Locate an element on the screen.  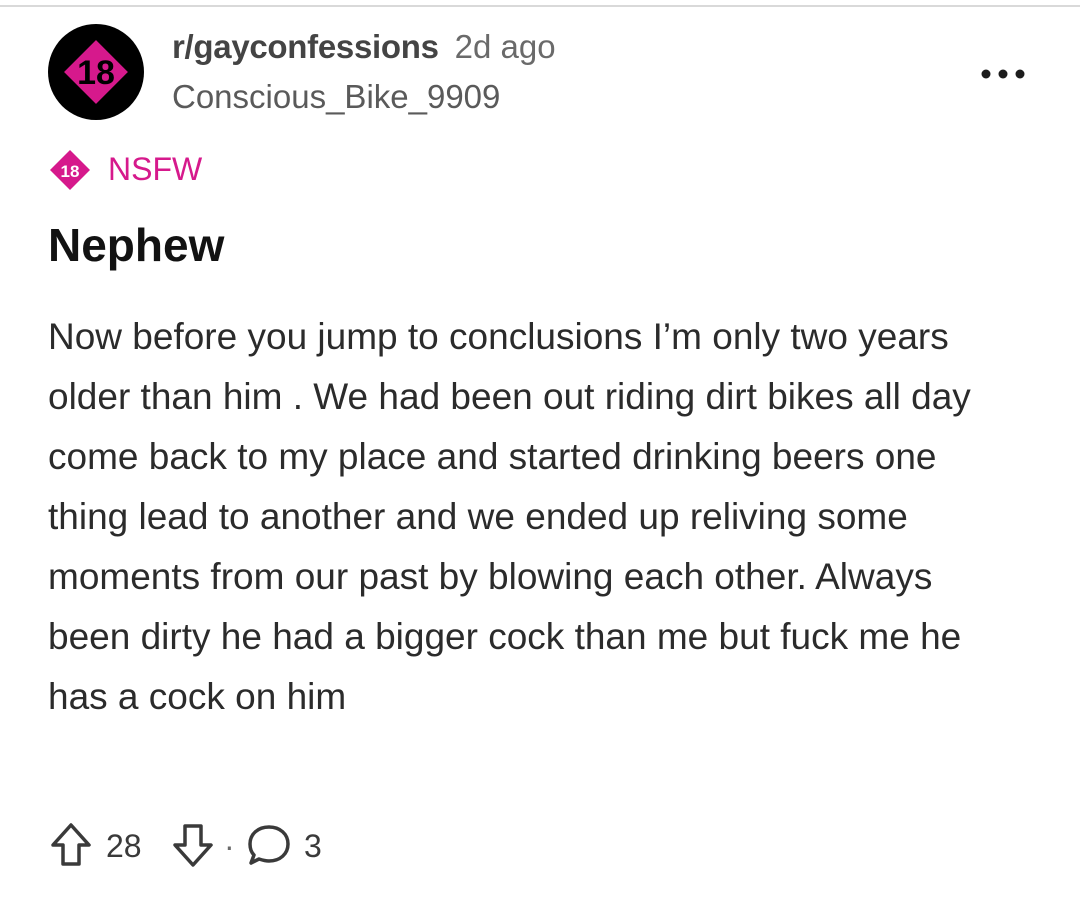
subreddit-avatar: 18 is located at coordinates (96, 72).